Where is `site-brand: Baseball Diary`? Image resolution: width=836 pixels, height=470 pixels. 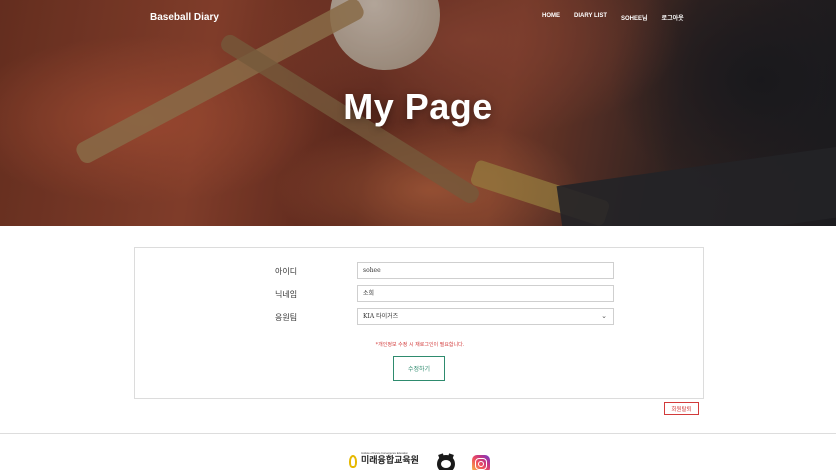
site-brand: Baseball Diary is located at coordinates (184, 17).